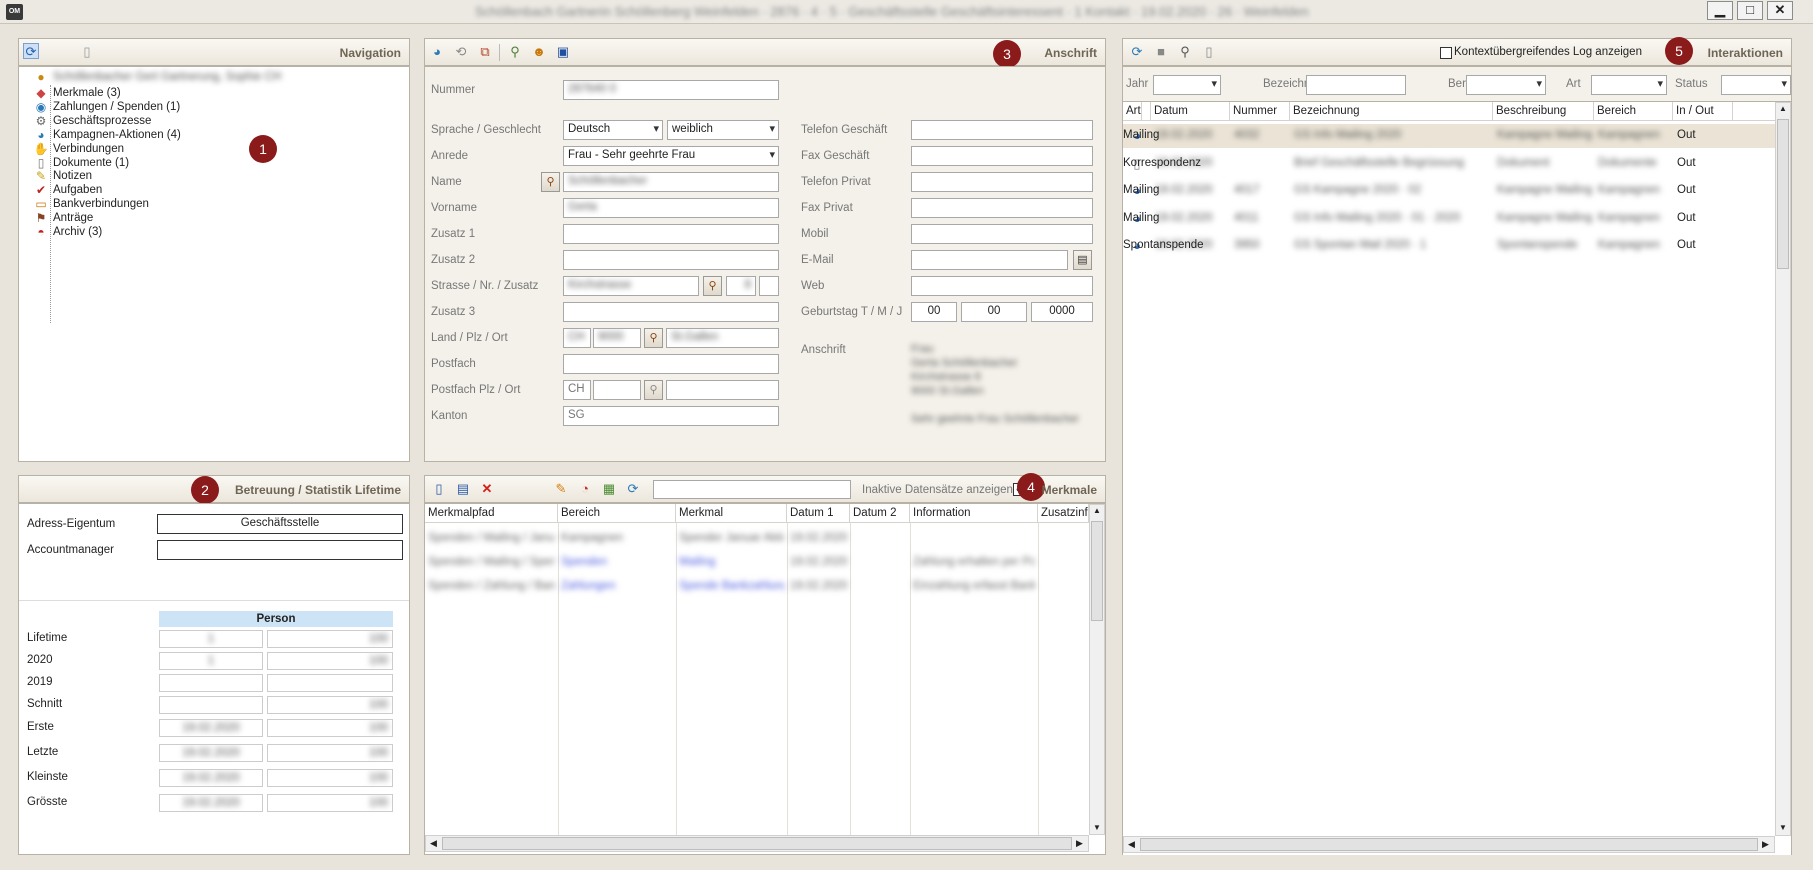  I want to click on geburtstag-tag-field: 00, so click(934, 312).